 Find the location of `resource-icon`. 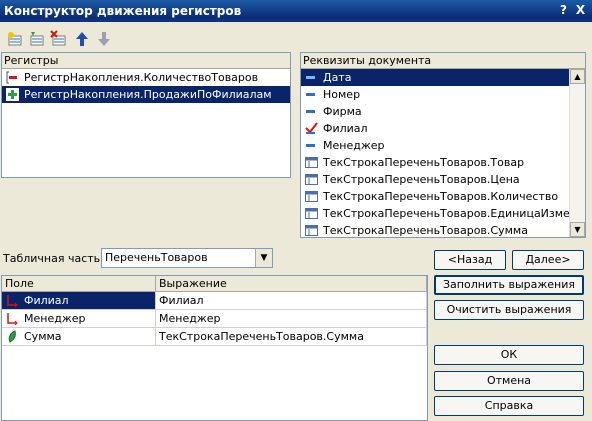

resource-icon is located at coordinates (12, 336).